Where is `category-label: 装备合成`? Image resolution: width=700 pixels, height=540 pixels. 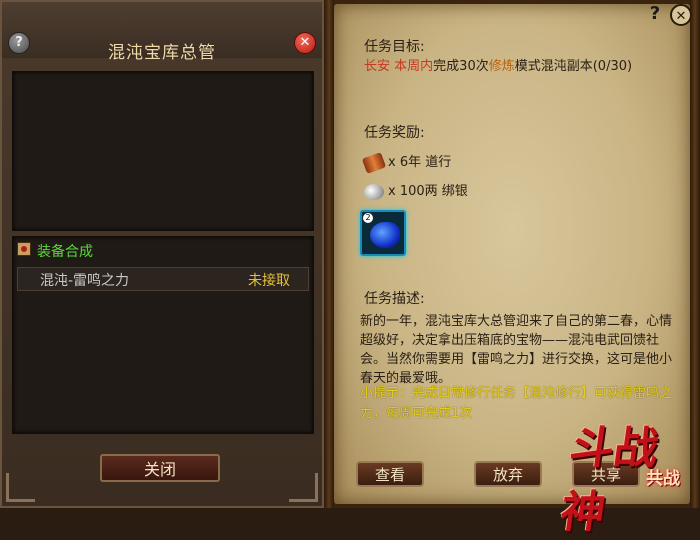
category-label: 装备合成 is located at coordinates (65, 252).